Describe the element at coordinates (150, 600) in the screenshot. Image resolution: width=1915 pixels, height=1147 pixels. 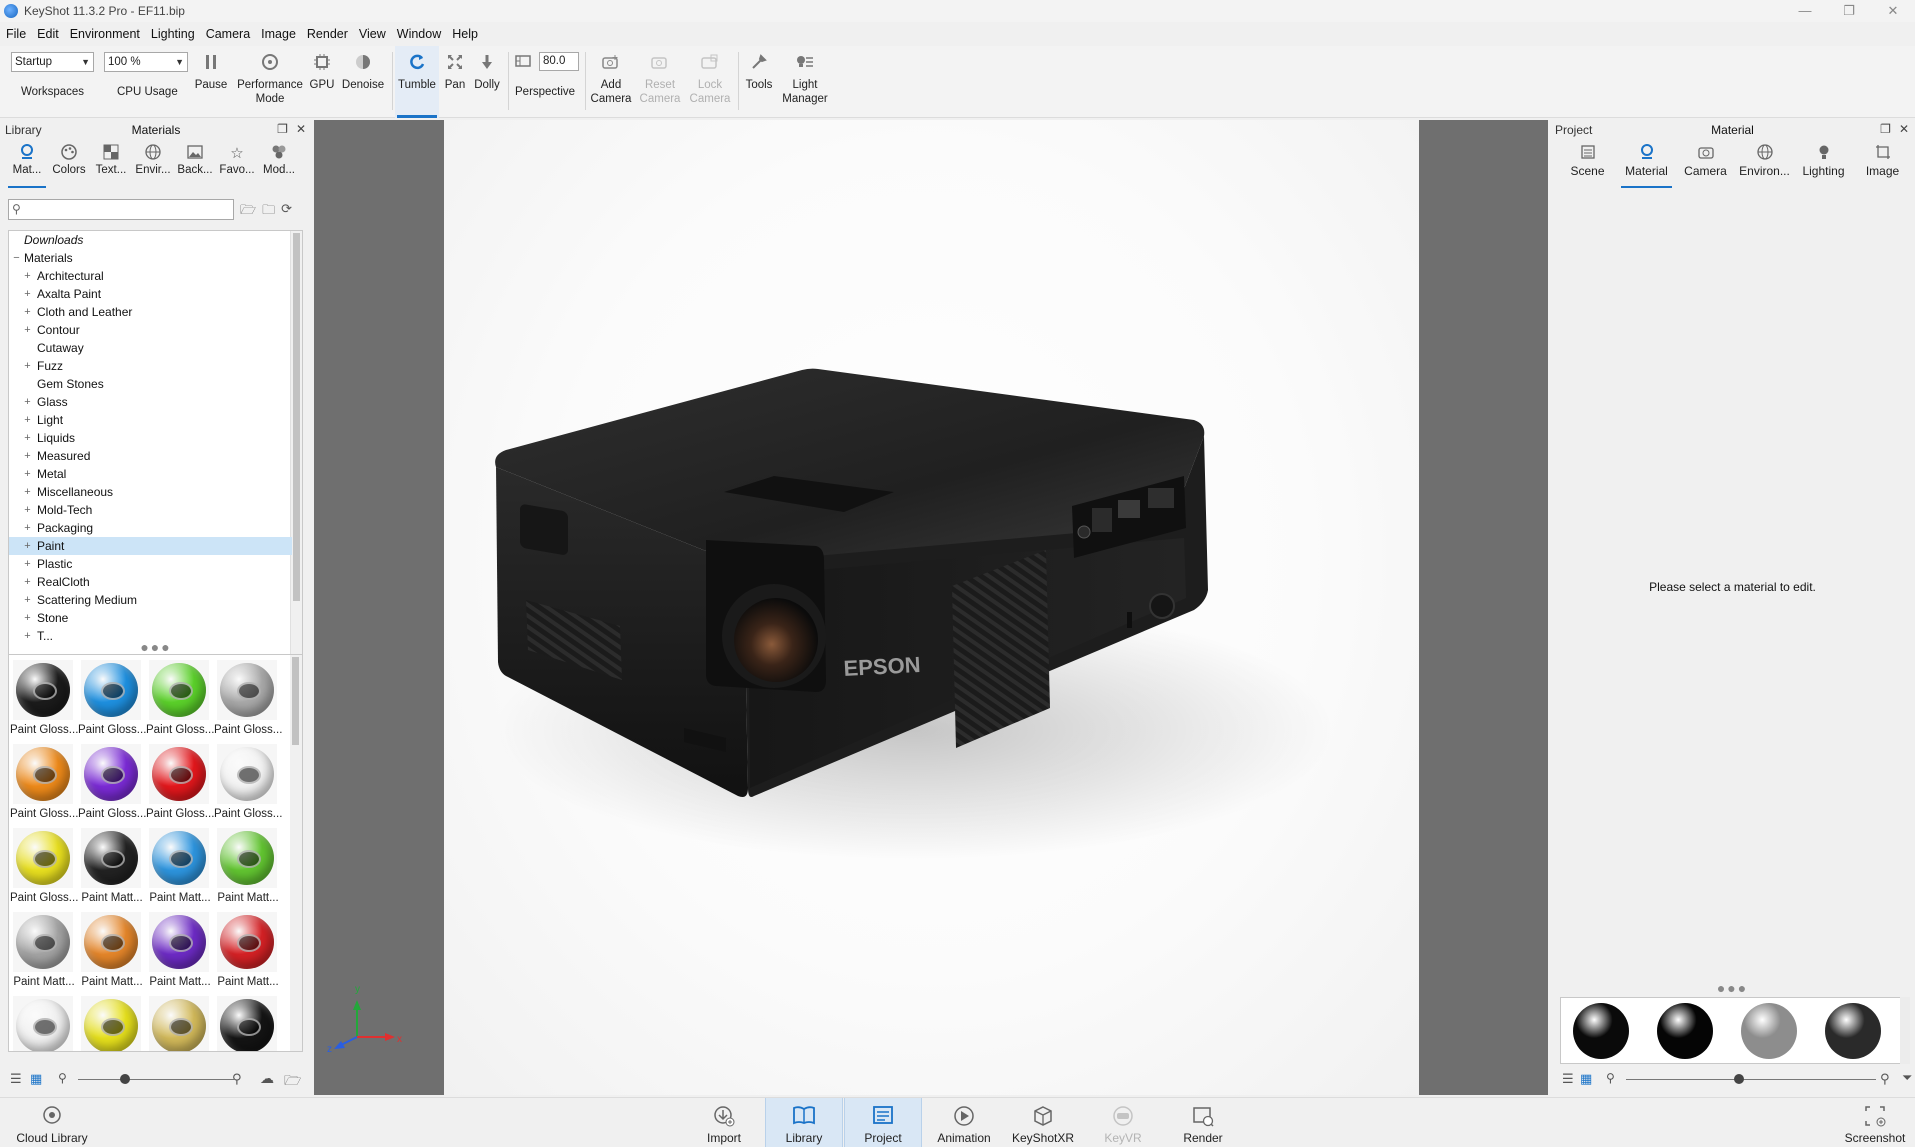
I see `tree-item: + Scattering Medium` at that location.